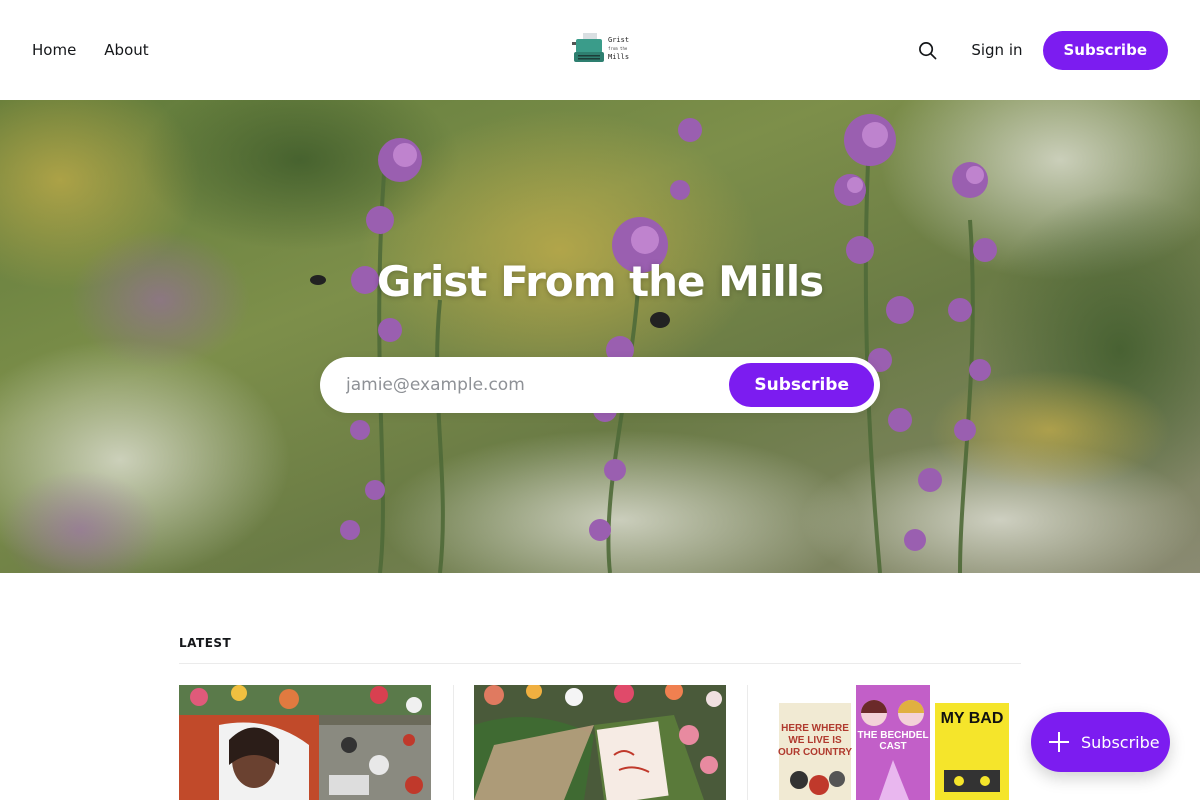 The image size is (1200, 800). I want to click on search-button, so click(927, 50).